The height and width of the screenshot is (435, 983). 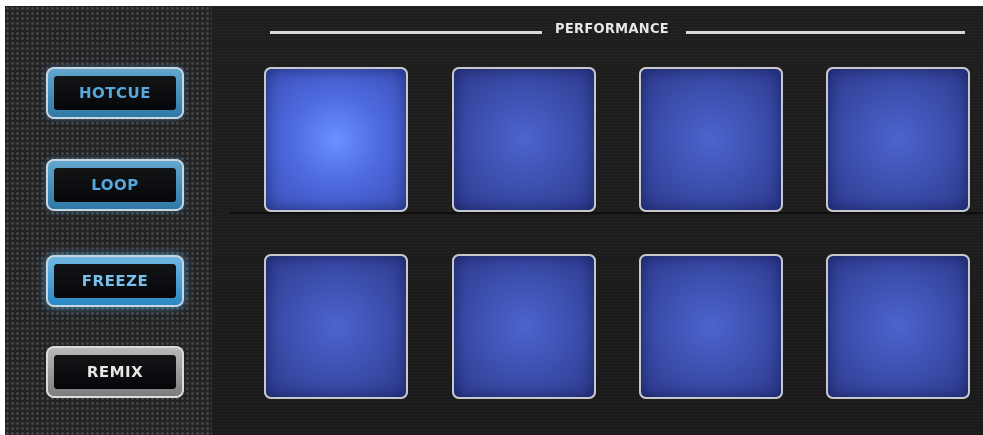 I want to click on hotcue-button: HOTCUE, so click(x=115, y=93).